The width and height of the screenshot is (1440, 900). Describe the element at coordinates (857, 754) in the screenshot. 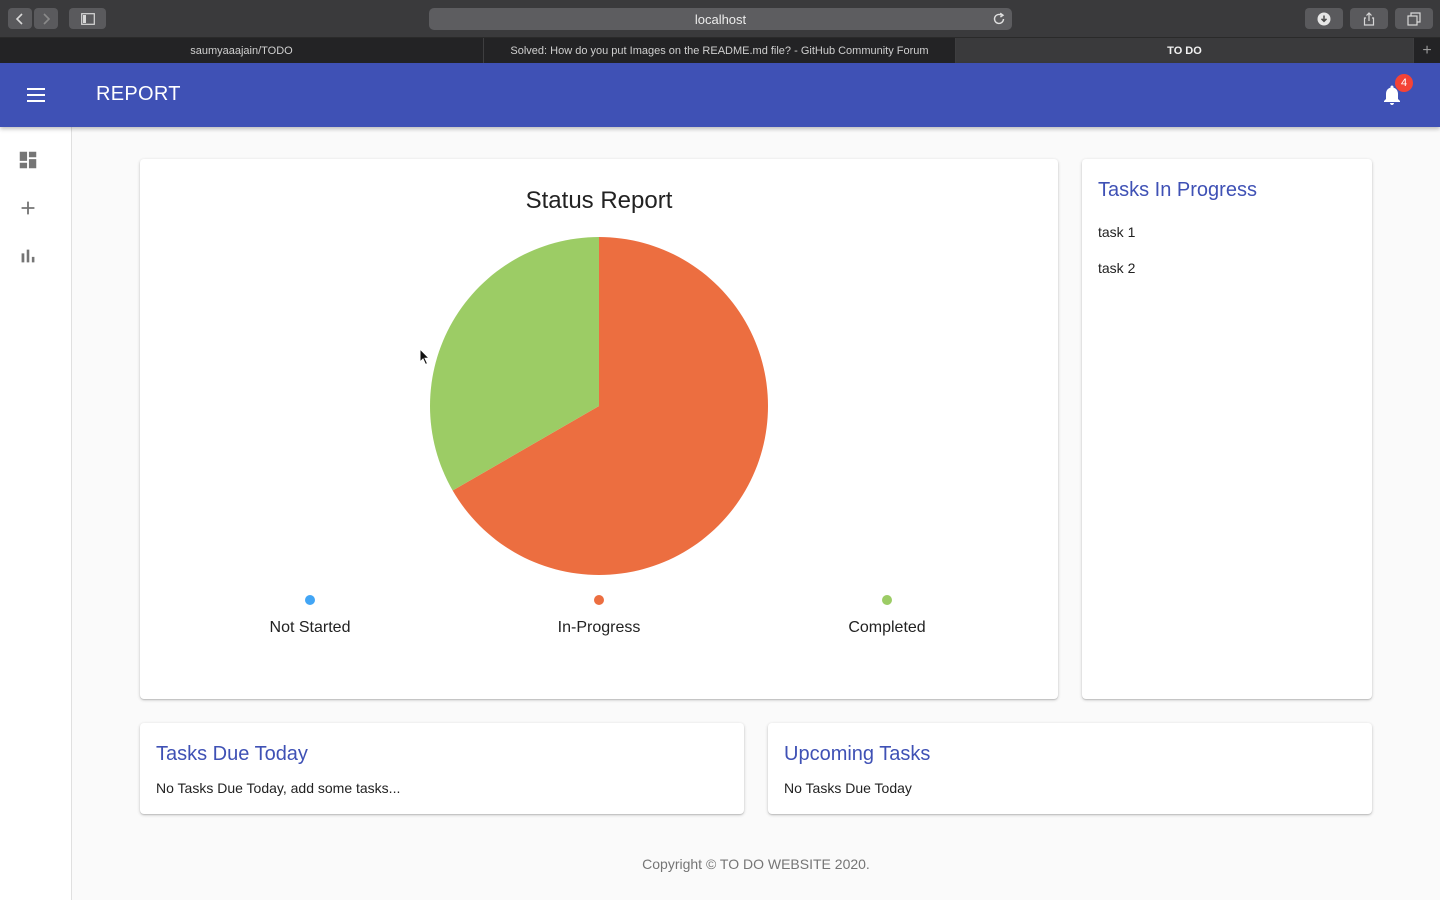

I see `card-title: Upcoming Tasks` at that location.